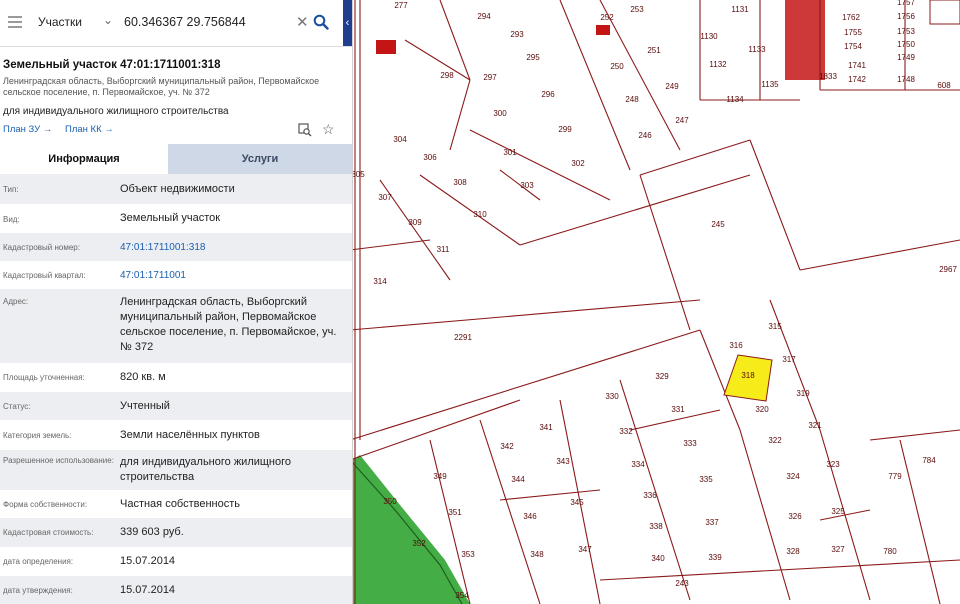  What do you see at coordinates (638, 464) in the screenshot?
I see `parcel-number: 334` at bounding box center [638, 464].